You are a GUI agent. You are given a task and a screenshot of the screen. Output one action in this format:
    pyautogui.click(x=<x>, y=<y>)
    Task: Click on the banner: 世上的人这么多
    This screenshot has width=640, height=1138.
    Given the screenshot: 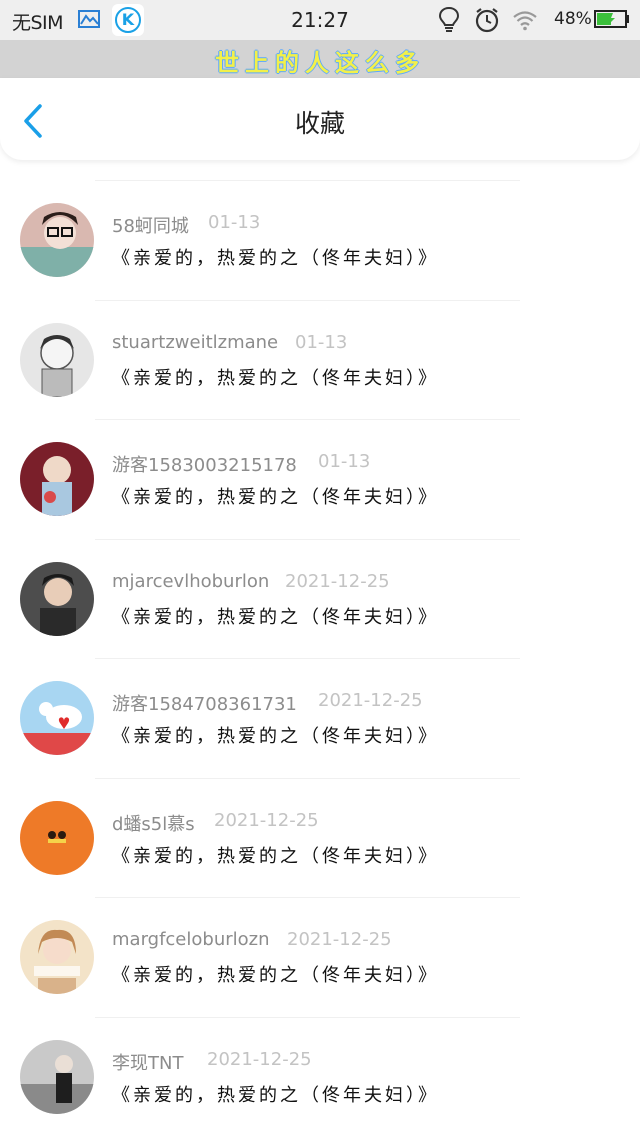 What is the action you would take?
    pyautogui.click(x=320, y=59)
    